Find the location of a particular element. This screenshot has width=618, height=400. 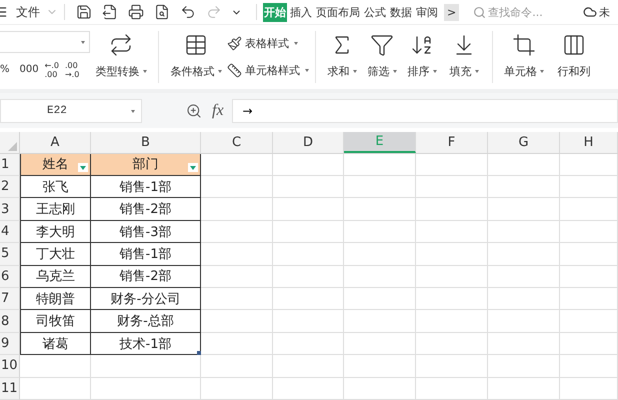

function-button: fx is located at coordinates (218, 111).